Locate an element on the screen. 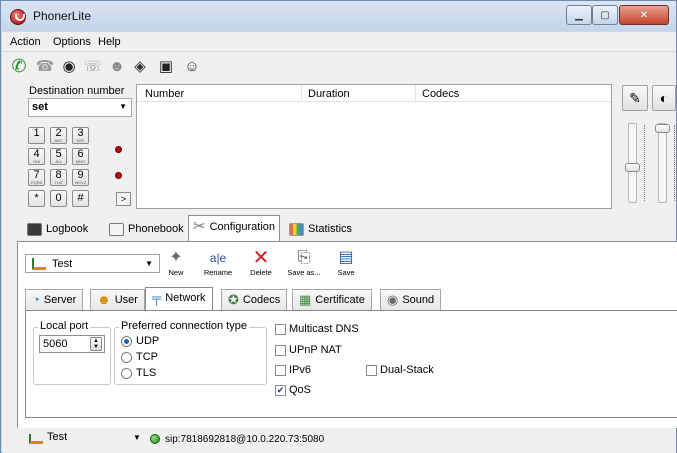 The width and height of the screenshot is (677, 453). status-profile-select: Test ▼ is located at coordinates (90, 439).